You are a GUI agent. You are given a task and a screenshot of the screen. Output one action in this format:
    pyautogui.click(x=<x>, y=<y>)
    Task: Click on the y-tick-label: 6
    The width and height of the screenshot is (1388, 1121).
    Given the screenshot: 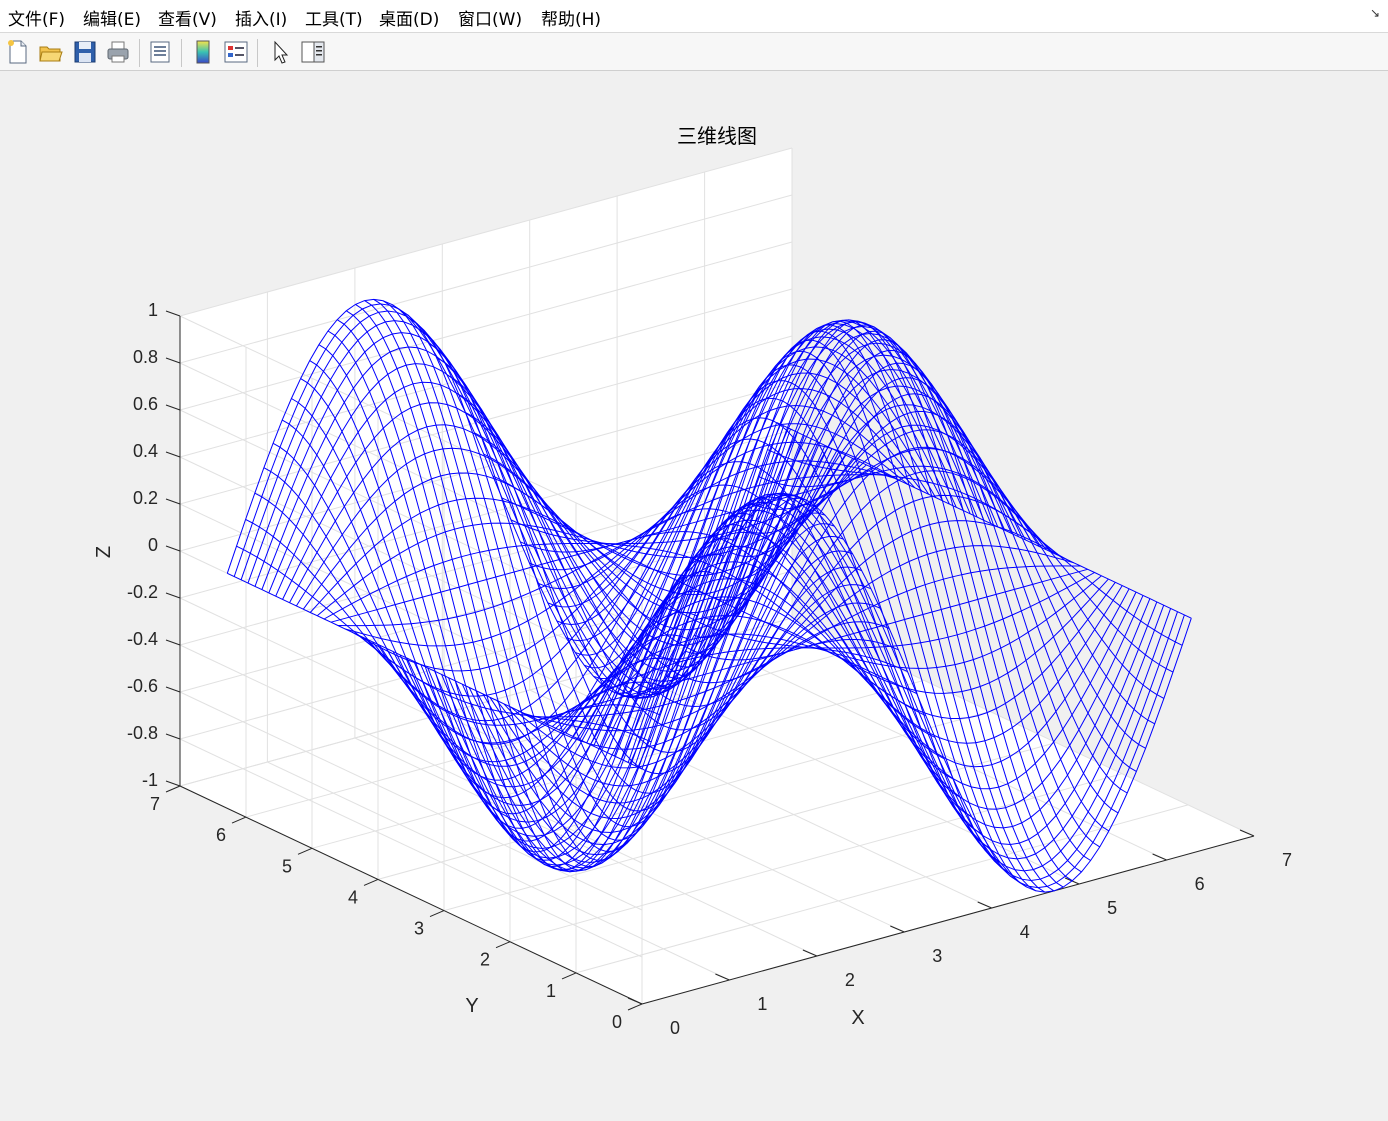 What is the action you would take?
    pyautogui.click(x=221, y=835)
    